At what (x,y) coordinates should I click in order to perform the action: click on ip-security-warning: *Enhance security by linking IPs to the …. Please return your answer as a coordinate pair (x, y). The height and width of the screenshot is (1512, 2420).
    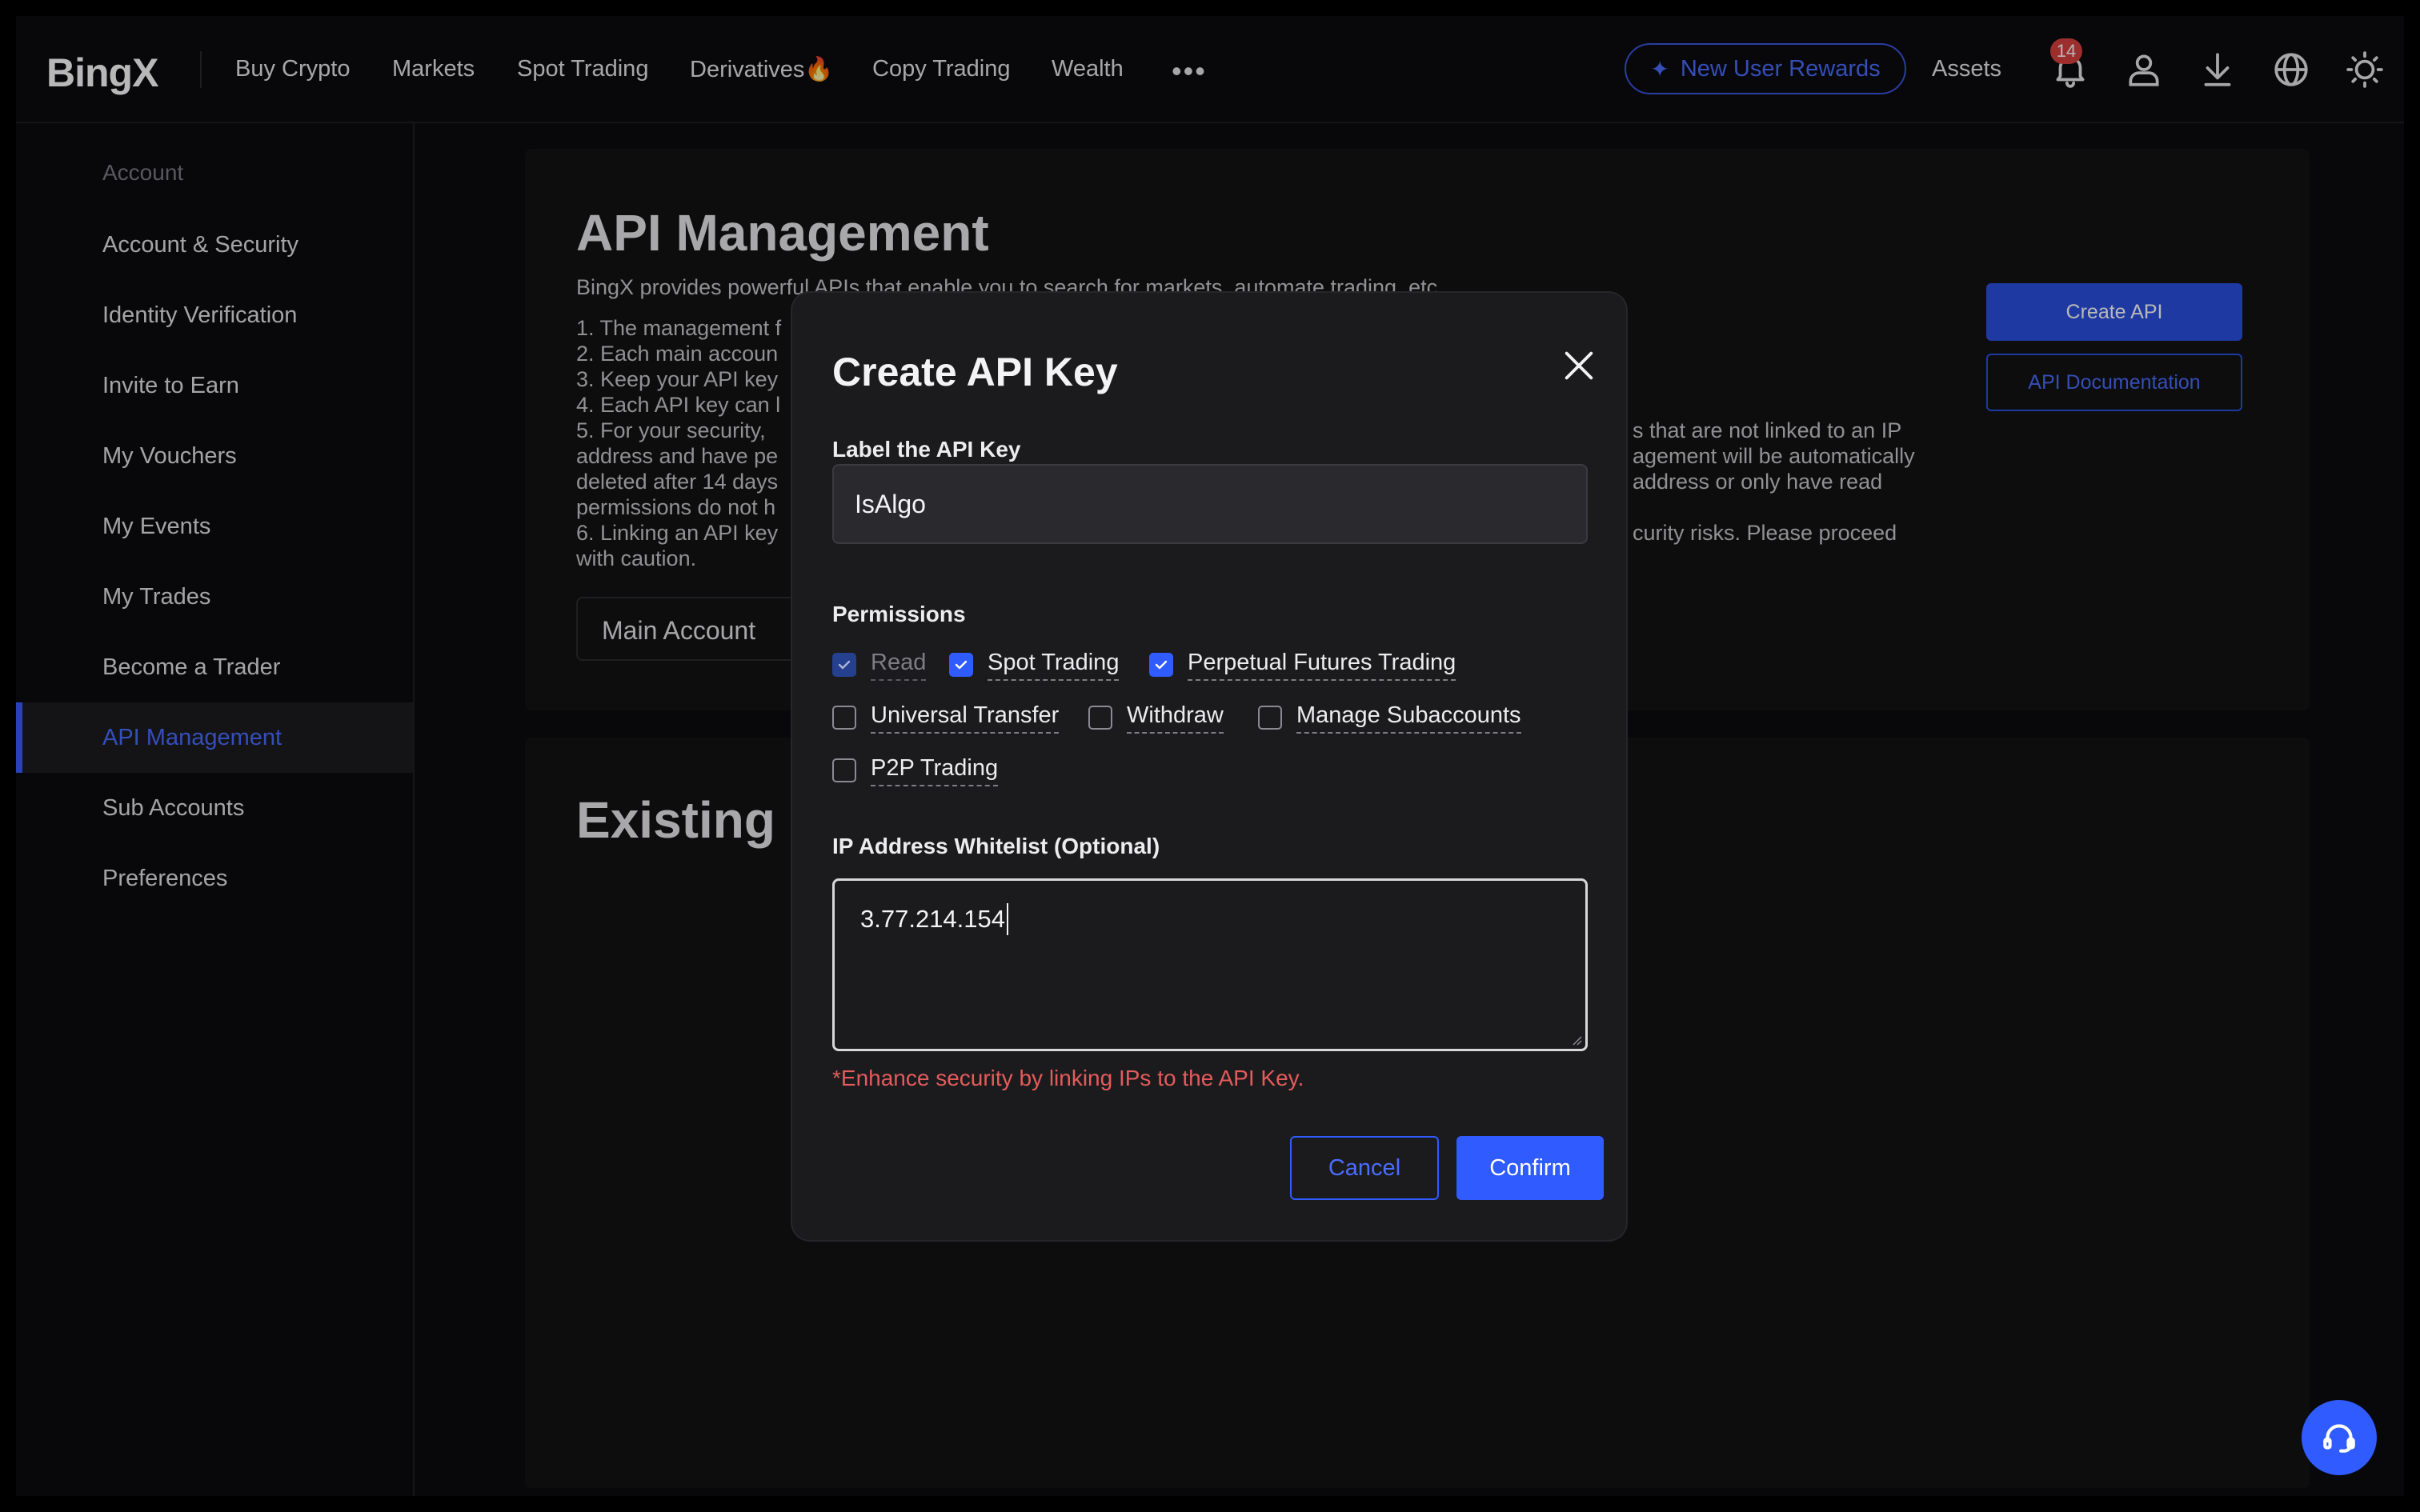
    Looking at the image, I should click on (1068, 1078).